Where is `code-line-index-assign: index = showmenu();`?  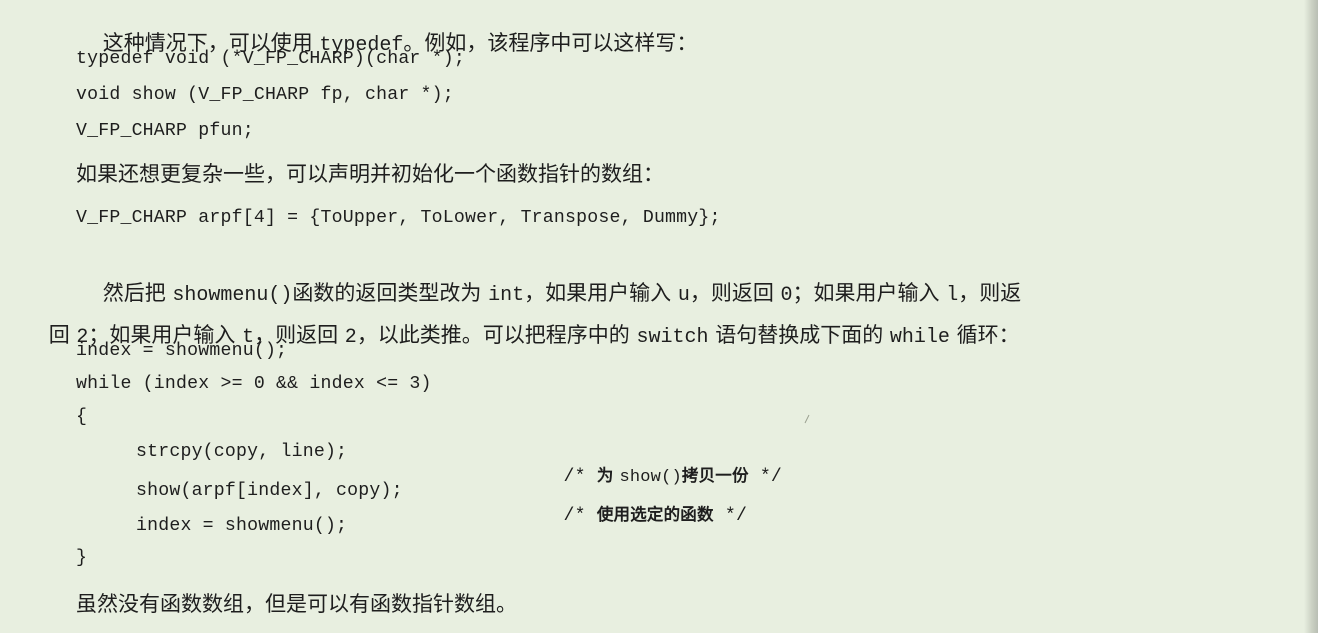 code-line-index-assign: index = showmenu(); is located at coordinates (182, 351).